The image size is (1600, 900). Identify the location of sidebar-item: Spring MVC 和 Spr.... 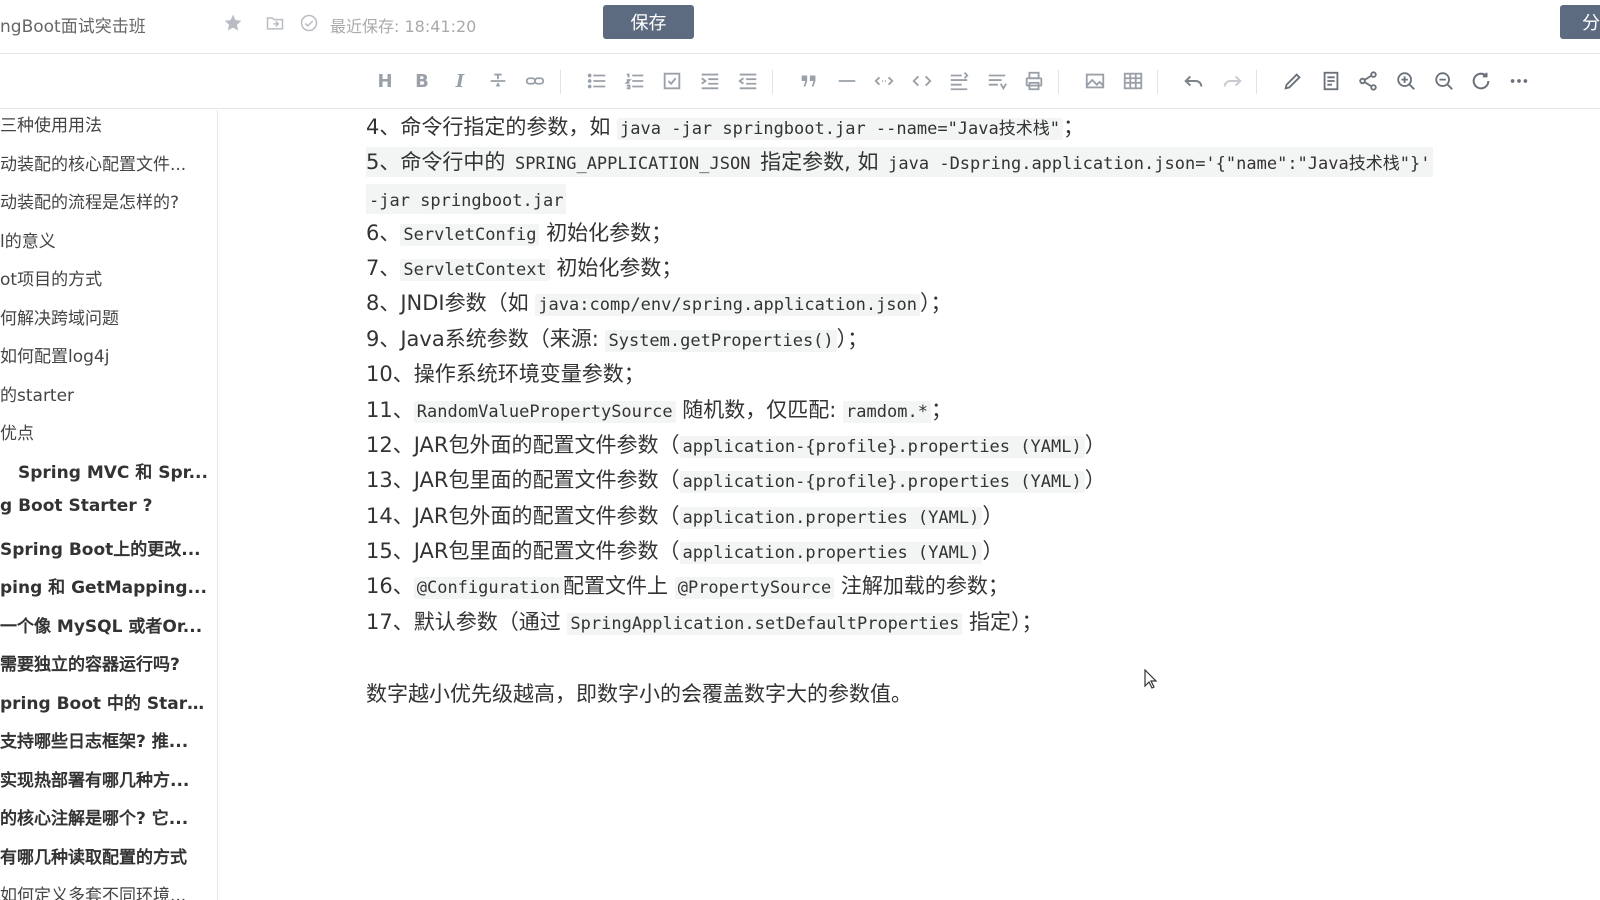
(117, 470).